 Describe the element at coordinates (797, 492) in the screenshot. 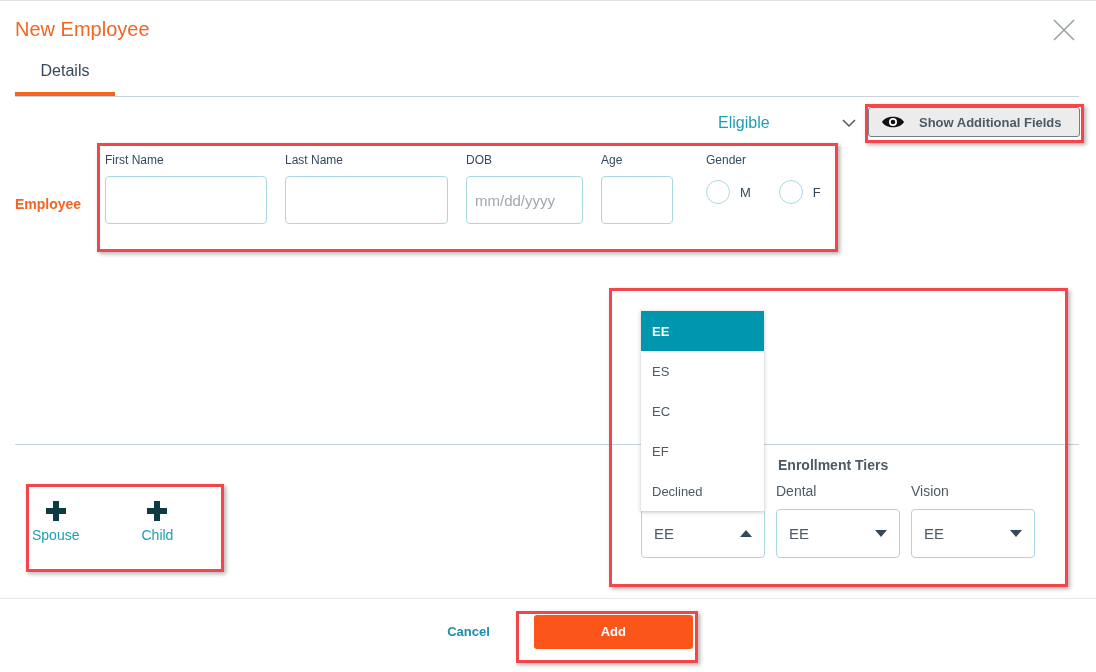

I see `field-label: Dental` at that location.